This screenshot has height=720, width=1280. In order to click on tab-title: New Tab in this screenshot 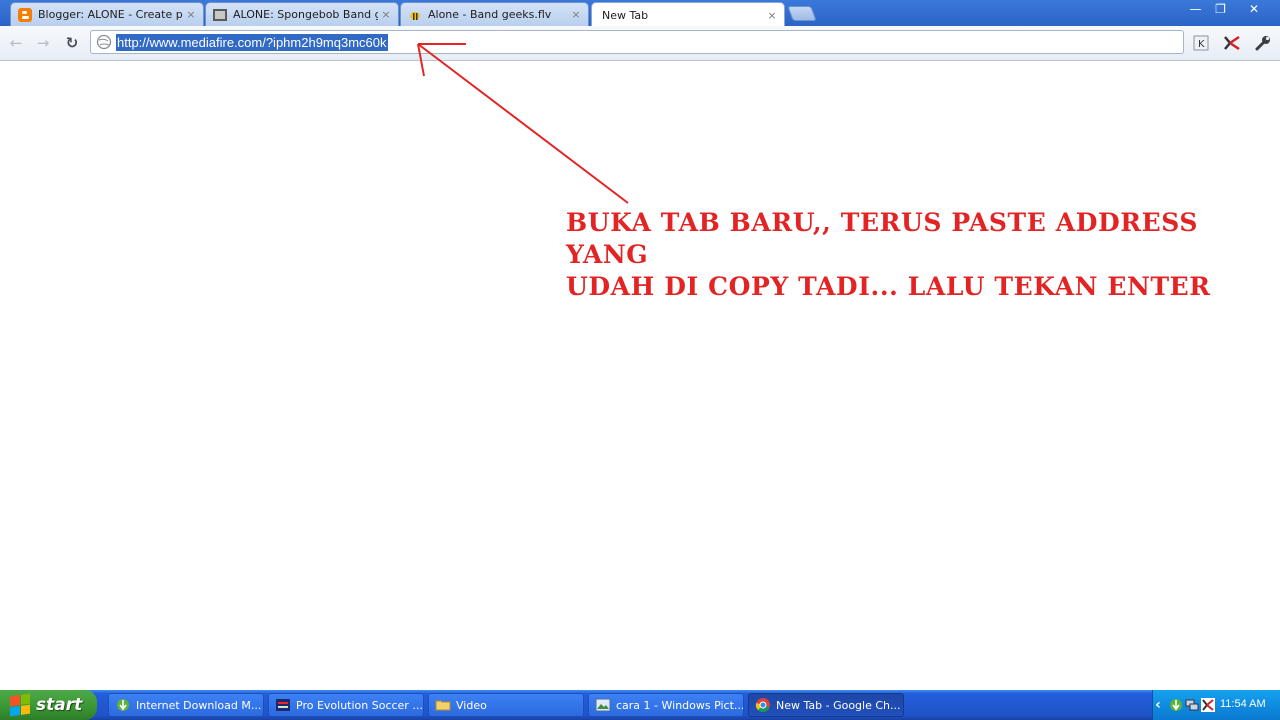, I will do `click(625, 15)`.